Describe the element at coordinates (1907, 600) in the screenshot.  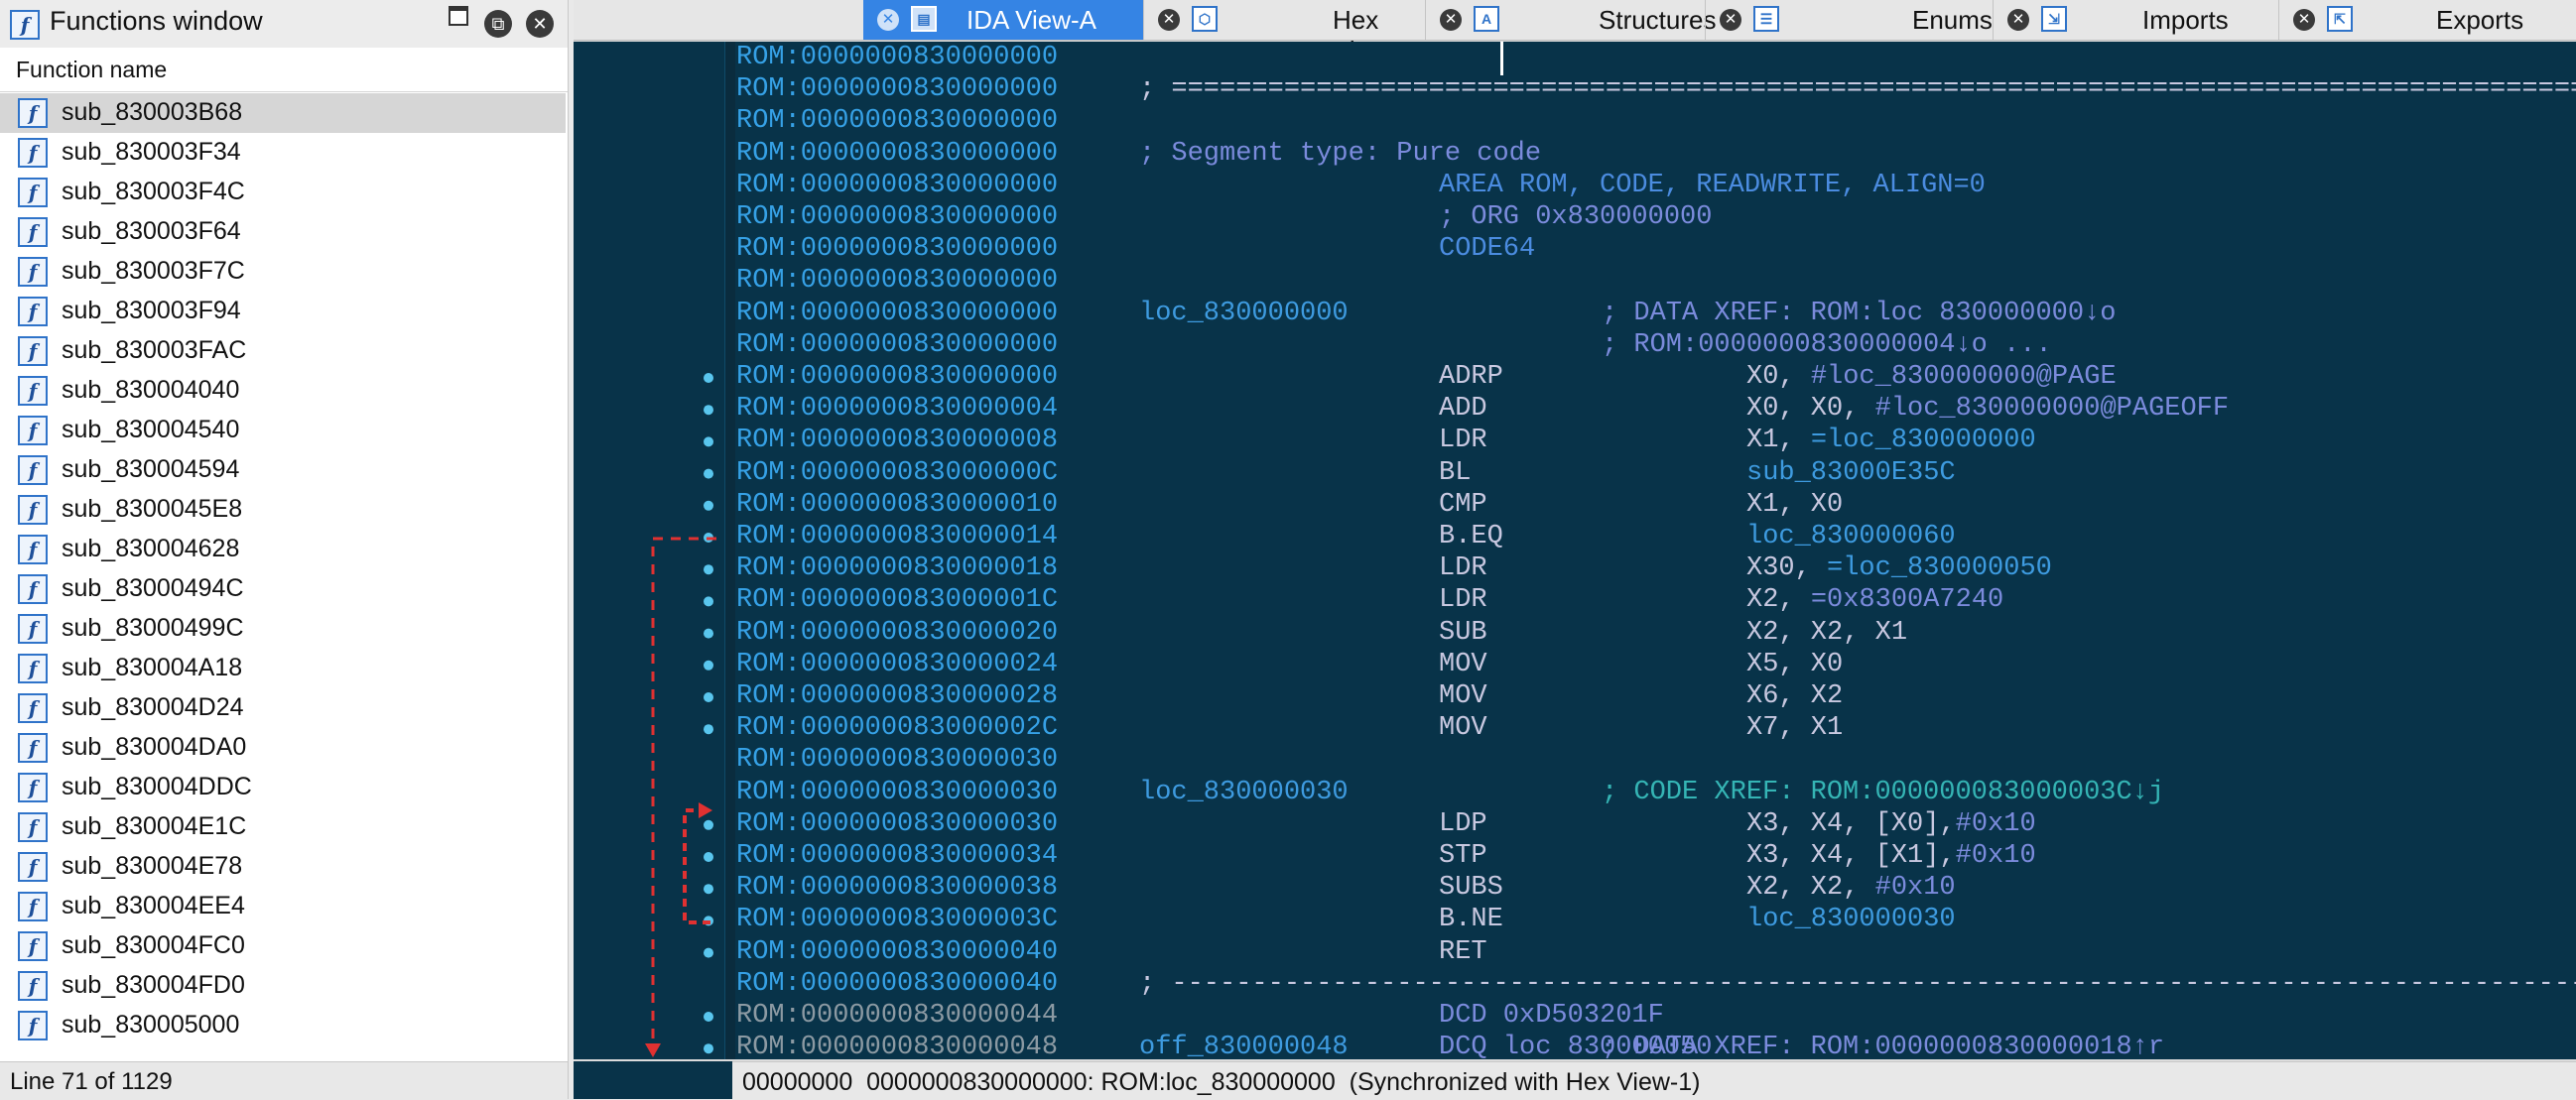
I see `operand-part: =0x8300A7240` at that location.